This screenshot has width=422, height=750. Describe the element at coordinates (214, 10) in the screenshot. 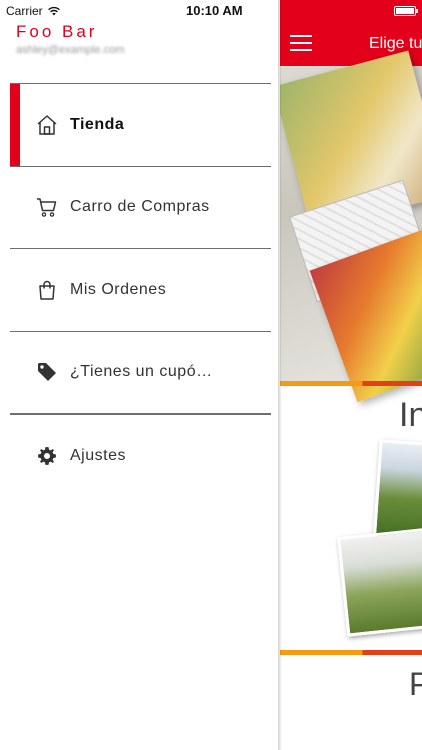

I see `status-time: 10:10 AM` at that location.